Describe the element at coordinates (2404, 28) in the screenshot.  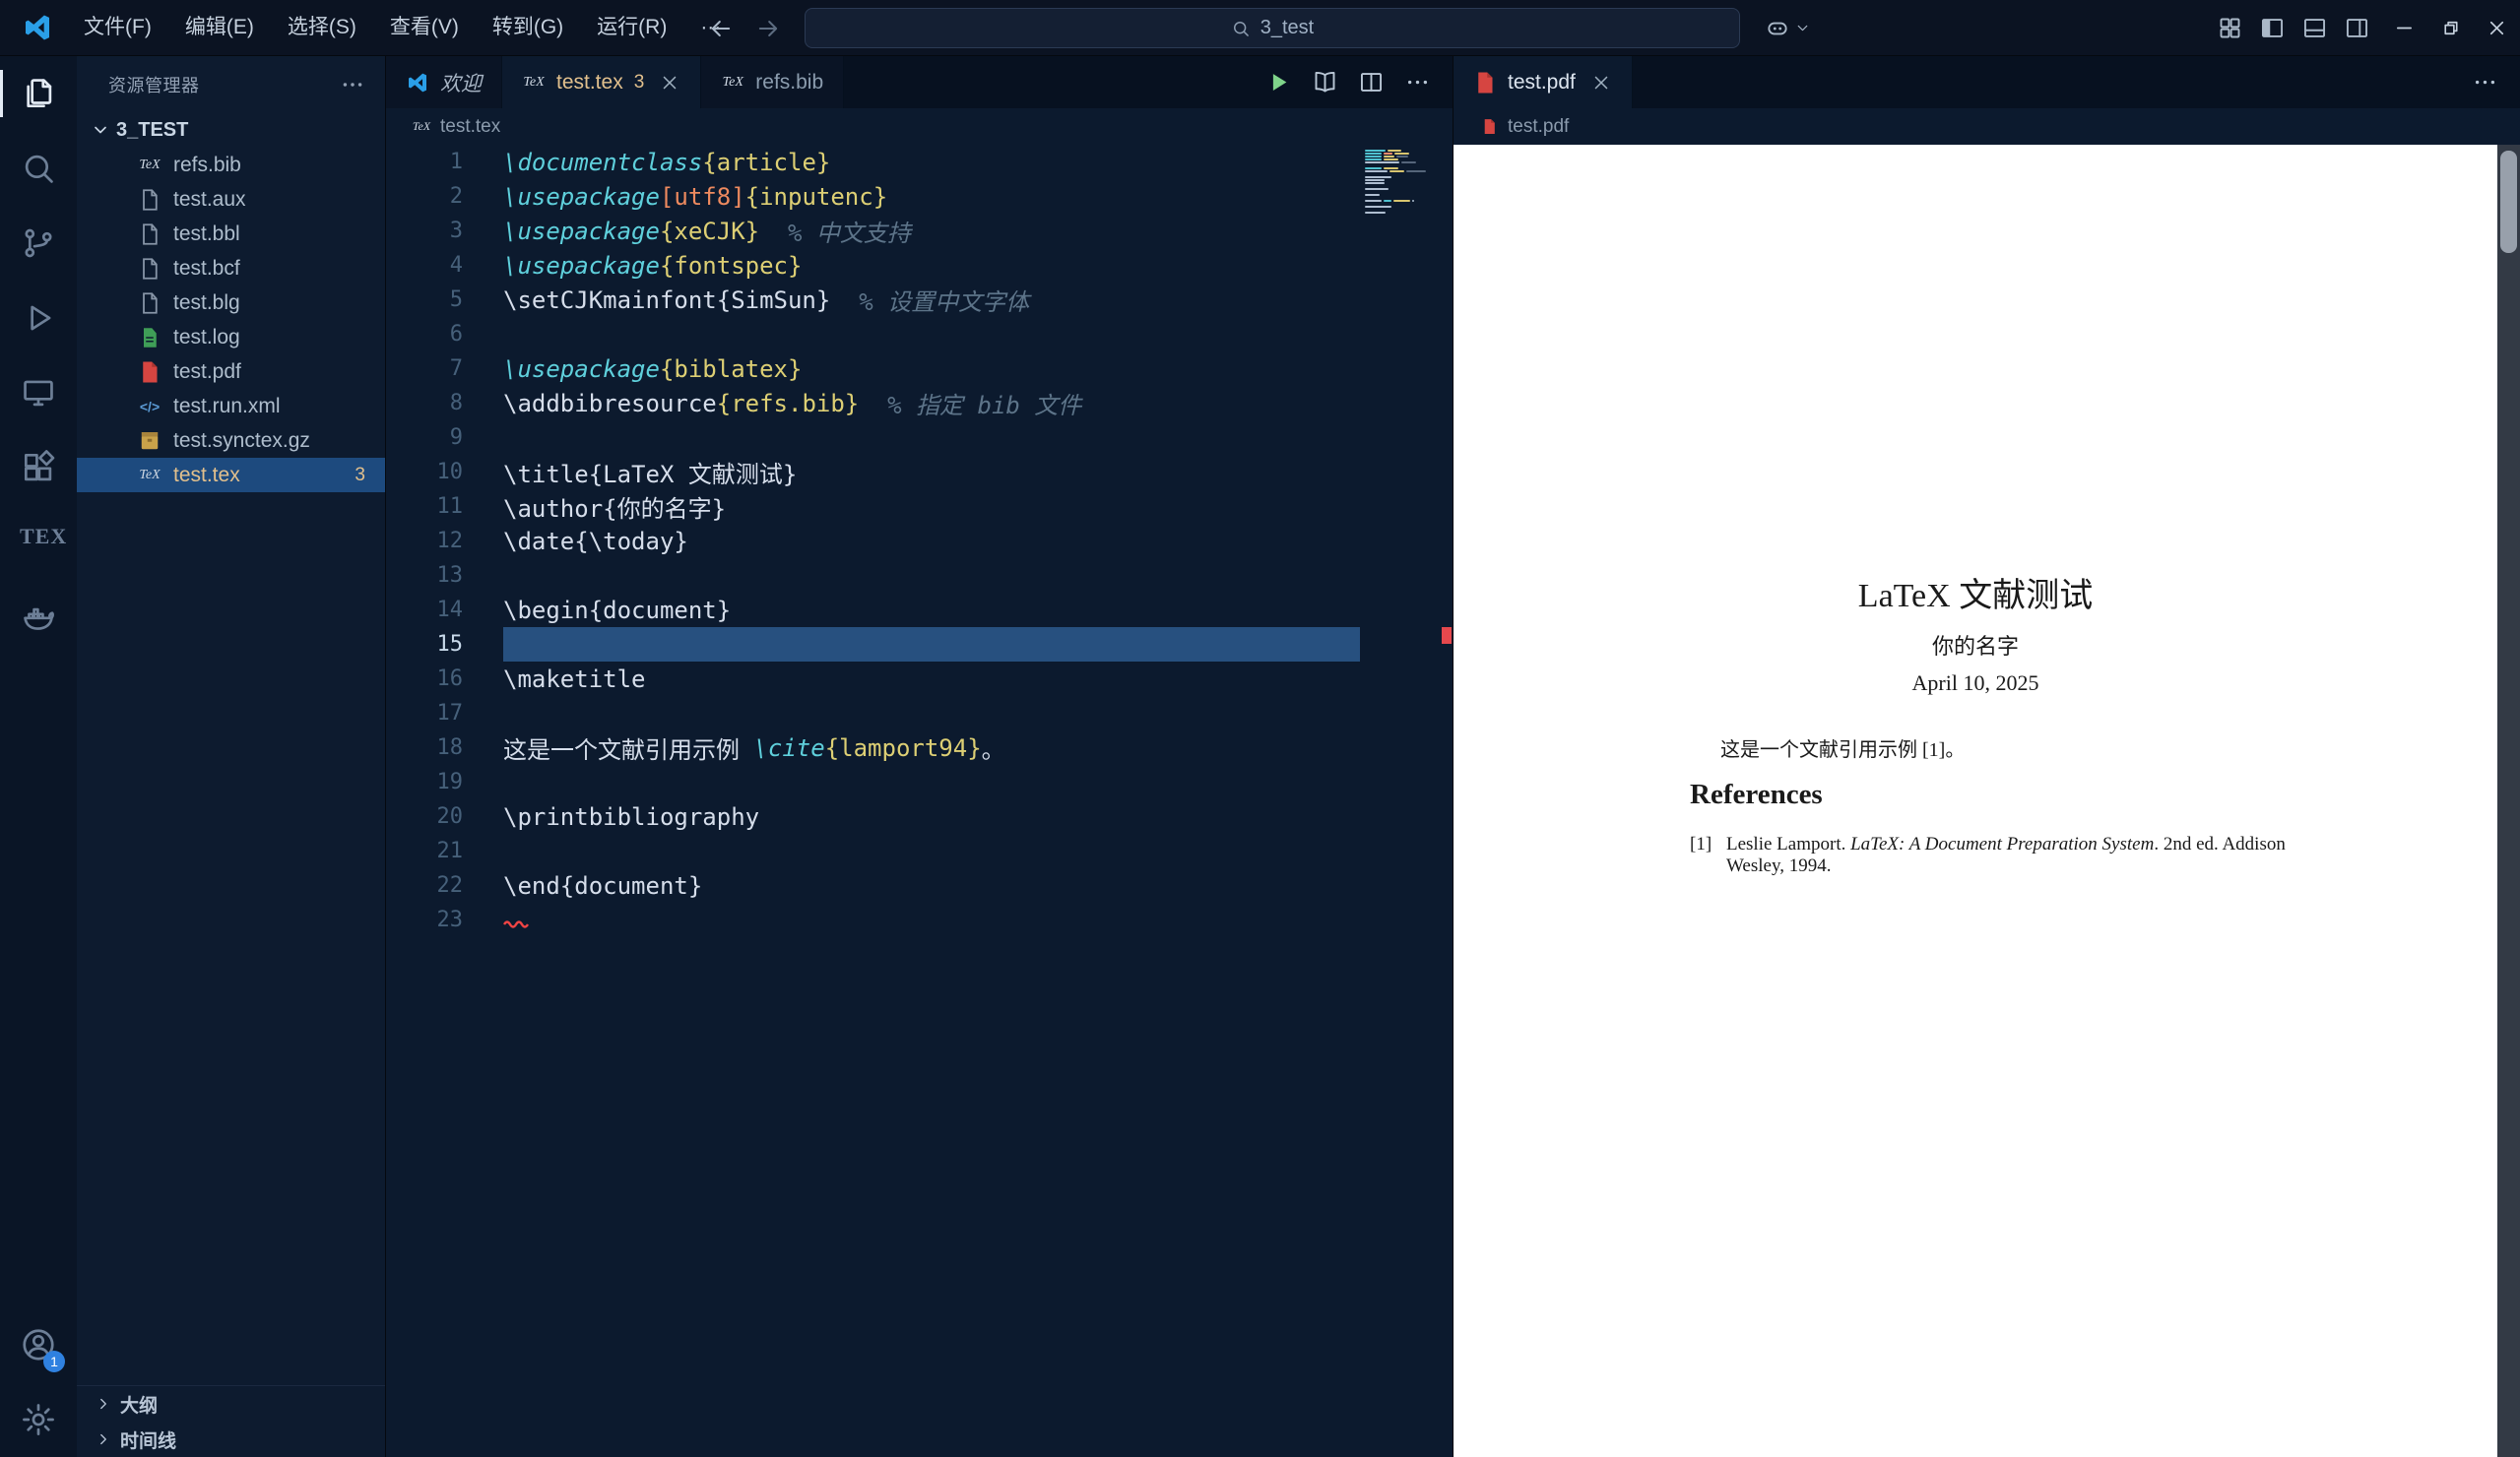
I see `window-control-minimize` at that location.